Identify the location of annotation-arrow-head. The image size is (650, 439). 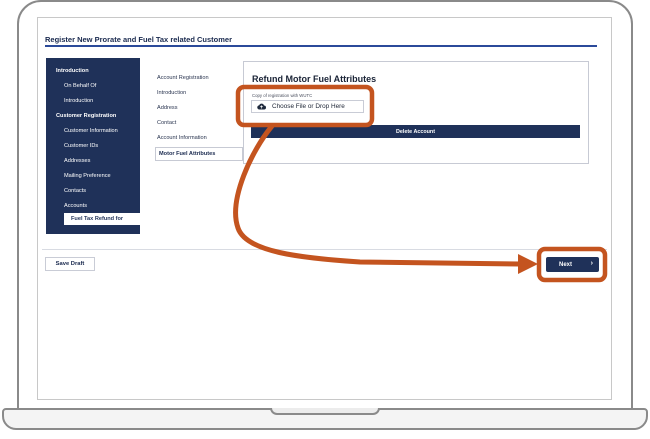
(528, 264).